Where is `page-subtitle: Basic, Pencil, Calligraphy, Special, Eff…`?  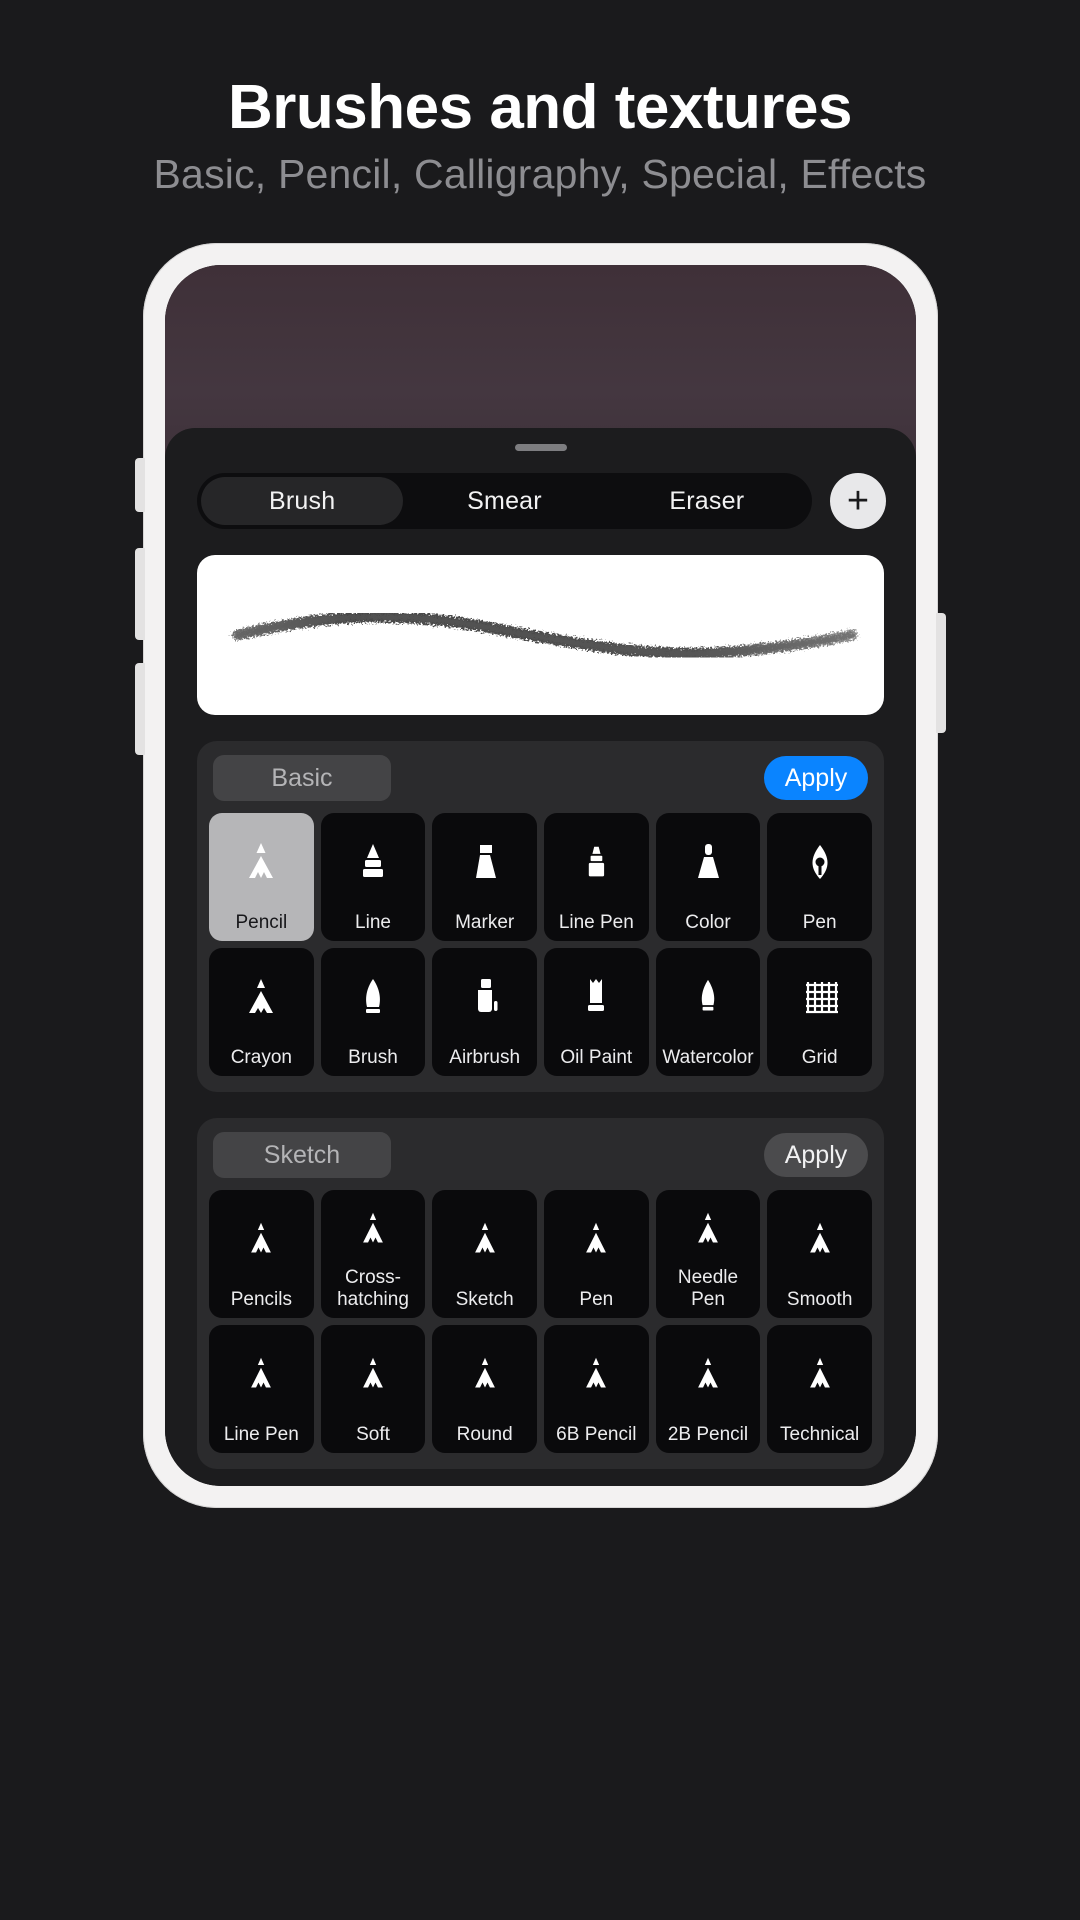 page-subtitle: Basic, Pencil, Calligraphy, Special, Eff… is located at coordinates (540, 174).